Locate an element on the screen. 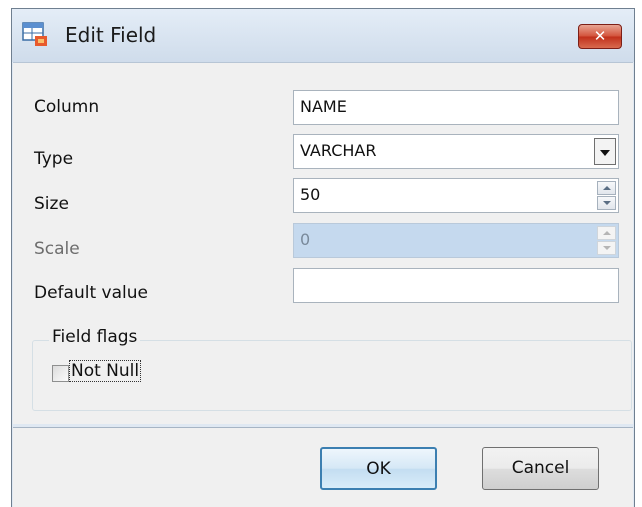 The width and height of the screenshot is (642, 507). close-button: ✕ is located at coordinates (600, 36).